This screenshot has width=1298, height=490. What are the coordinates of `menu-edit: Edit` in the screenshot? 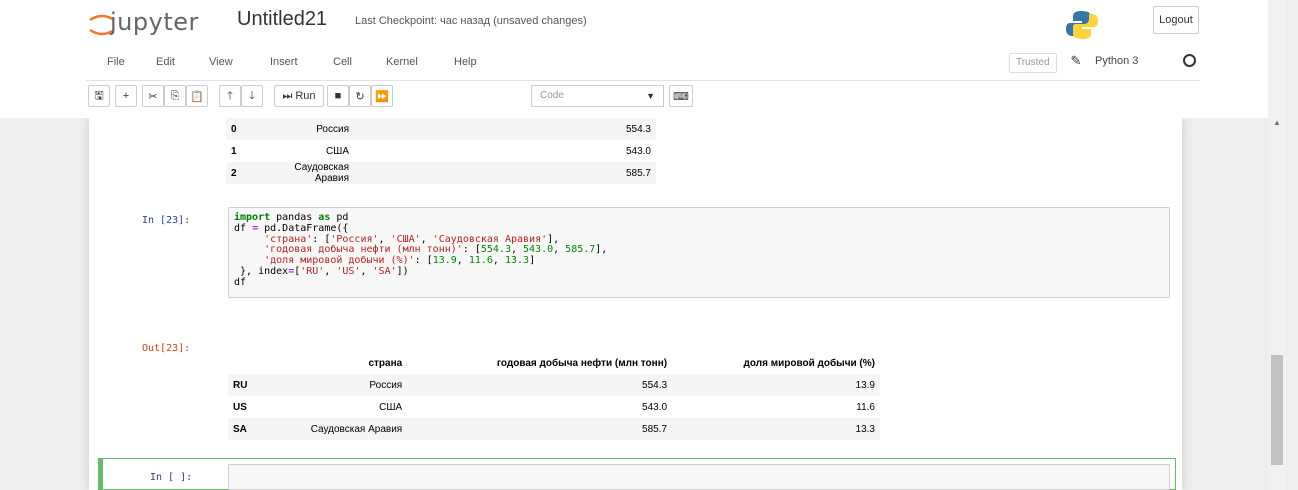 It's located at (165, 62).